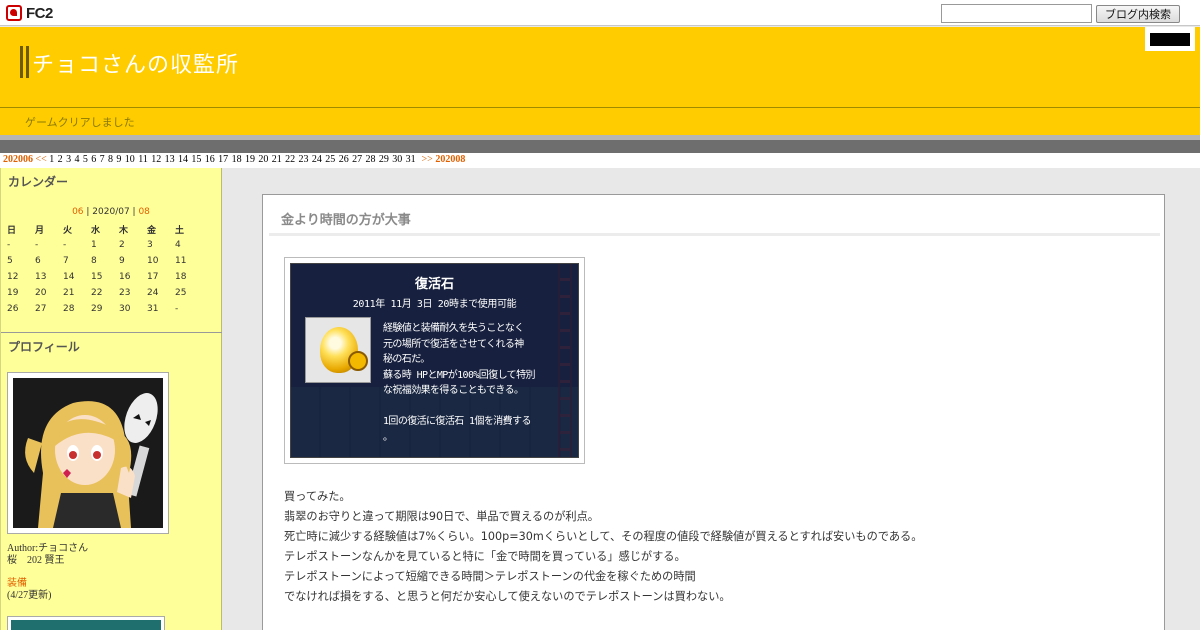 This screenshot has height=630, width=1200. I want to click on date-link: 31, so click(411, 159).